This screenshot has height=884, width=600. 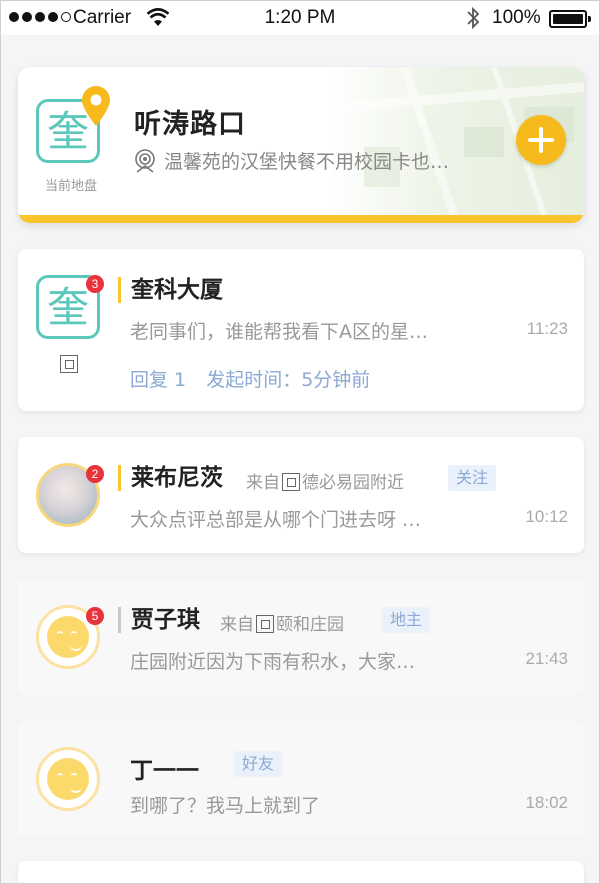 I want to click on unread-badge: 2, so click(x=95, y=474).